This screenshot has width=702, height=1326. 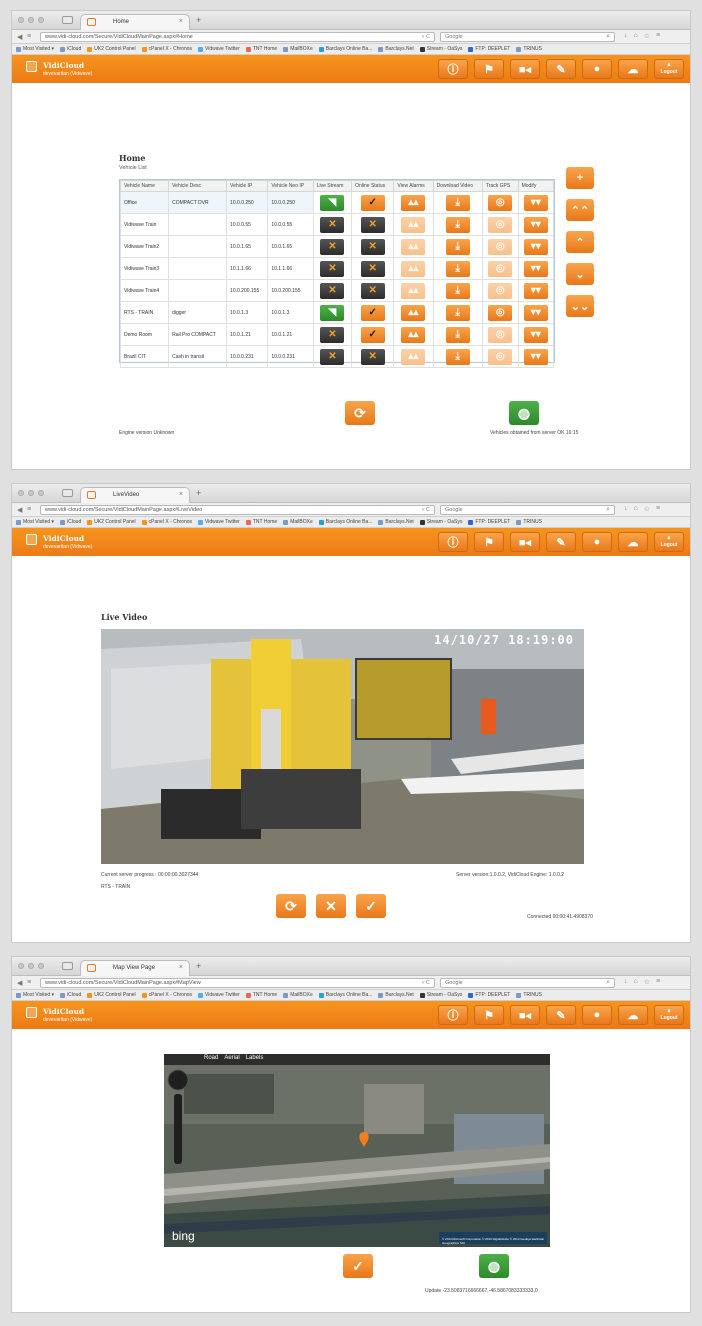 What do you see at coordinates (332, 202) in the screenshot?
I see `live-stream-button: ◥` at bounding box center [332, 202].